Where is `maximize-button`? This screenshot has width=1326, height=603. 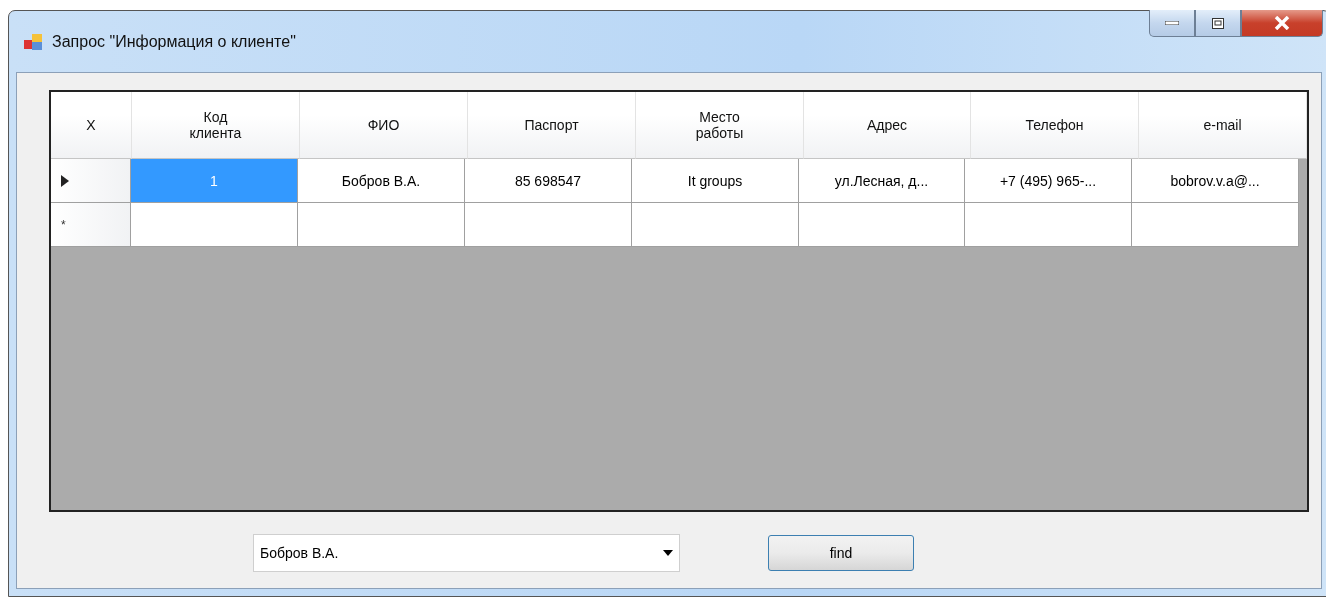
maximize-button is located at coordinates (1218, 23).